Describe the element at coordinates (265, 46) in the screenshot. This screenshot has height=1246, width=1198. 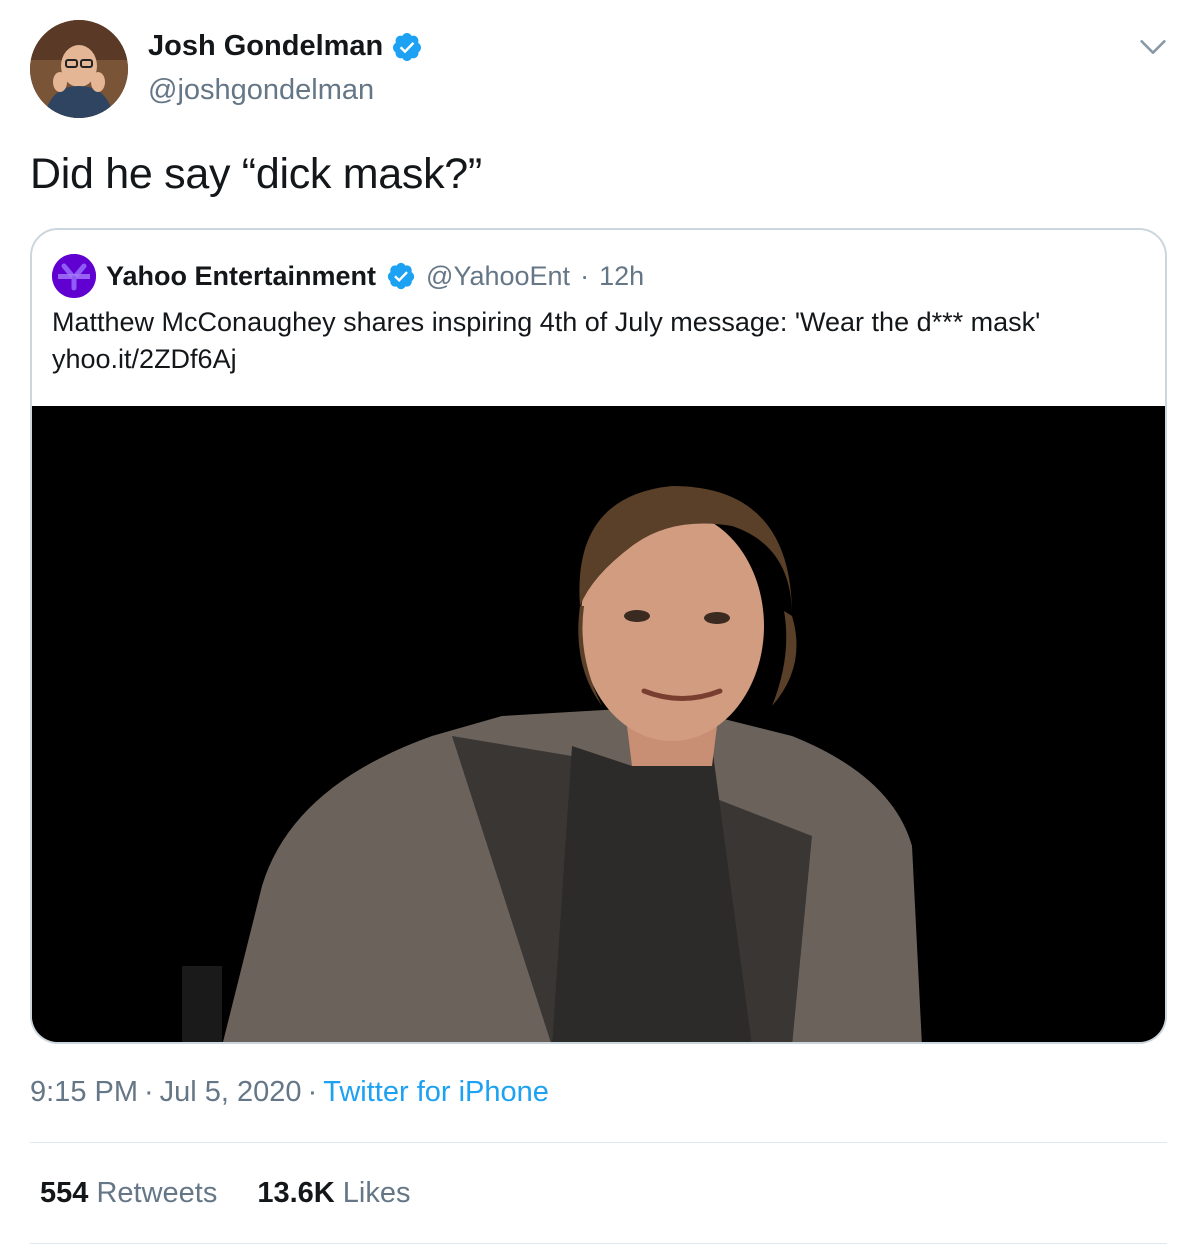
I see `author-name: Josh Gondelman` at that location.